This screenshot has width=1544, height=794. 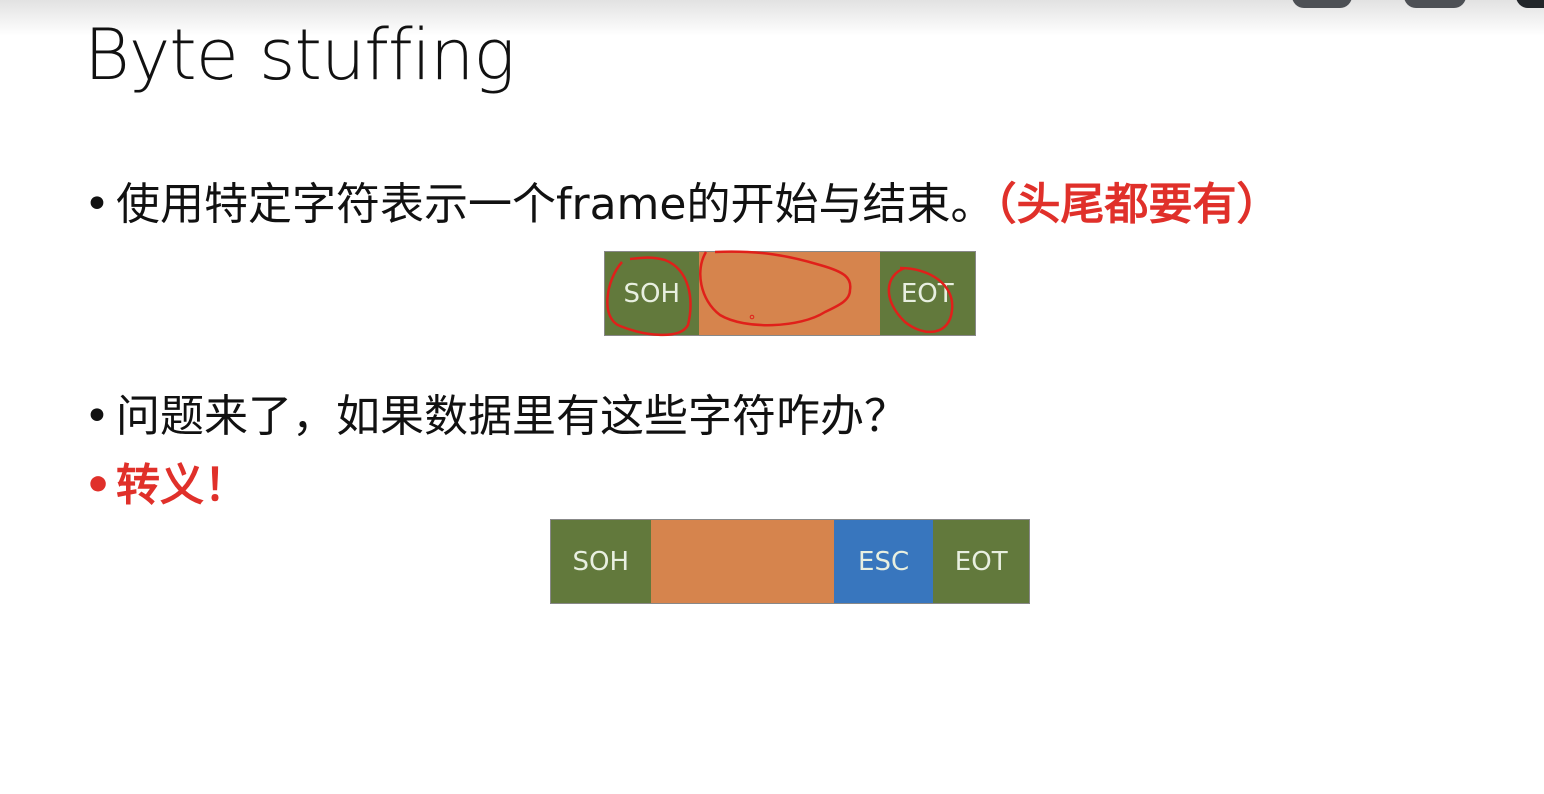 I want to click on bullet-text: 使用特定字符表示一个frame的开始与结束。, so click(x=555, y=204).